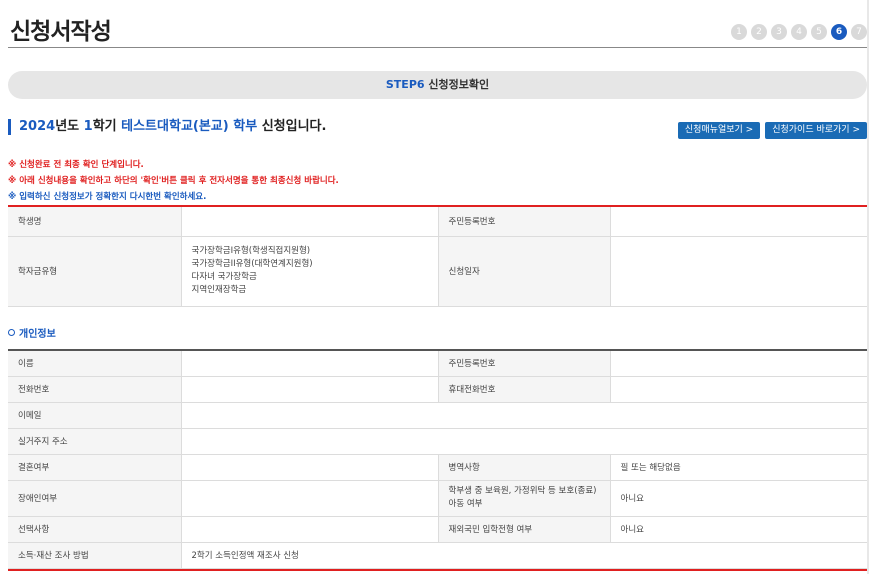 The width and height of the screenshot is (869, 574). What do you see at coordinates (104, 126) in the screenshot?
I see `headline-semester-suffix: 학기` at bounding box center [104, 126].